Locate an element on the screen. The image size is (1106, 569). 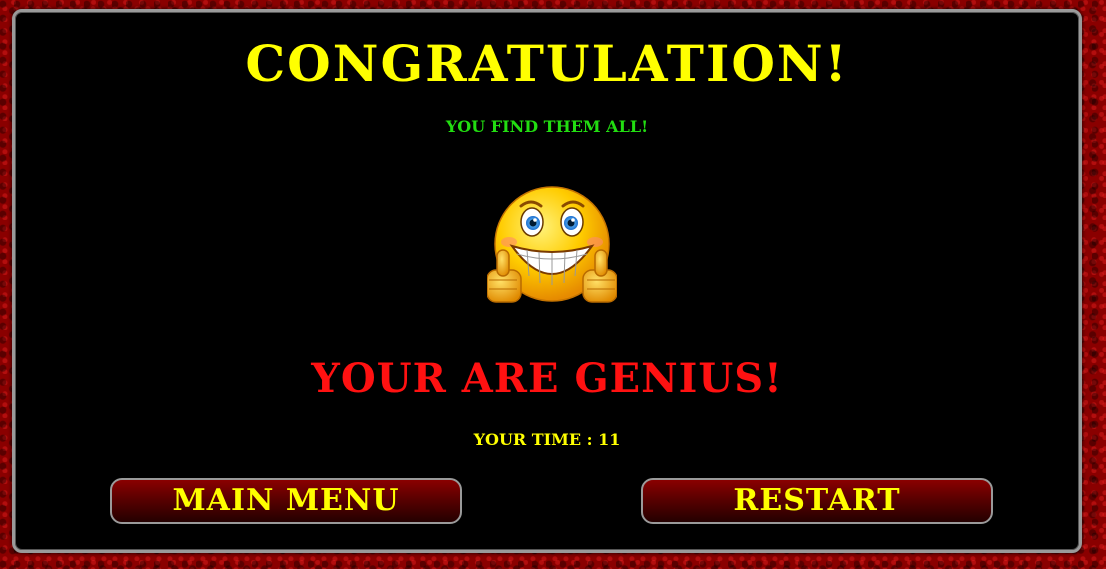
smiley-thumbs-up-icon is located at coordinates (552, 244).